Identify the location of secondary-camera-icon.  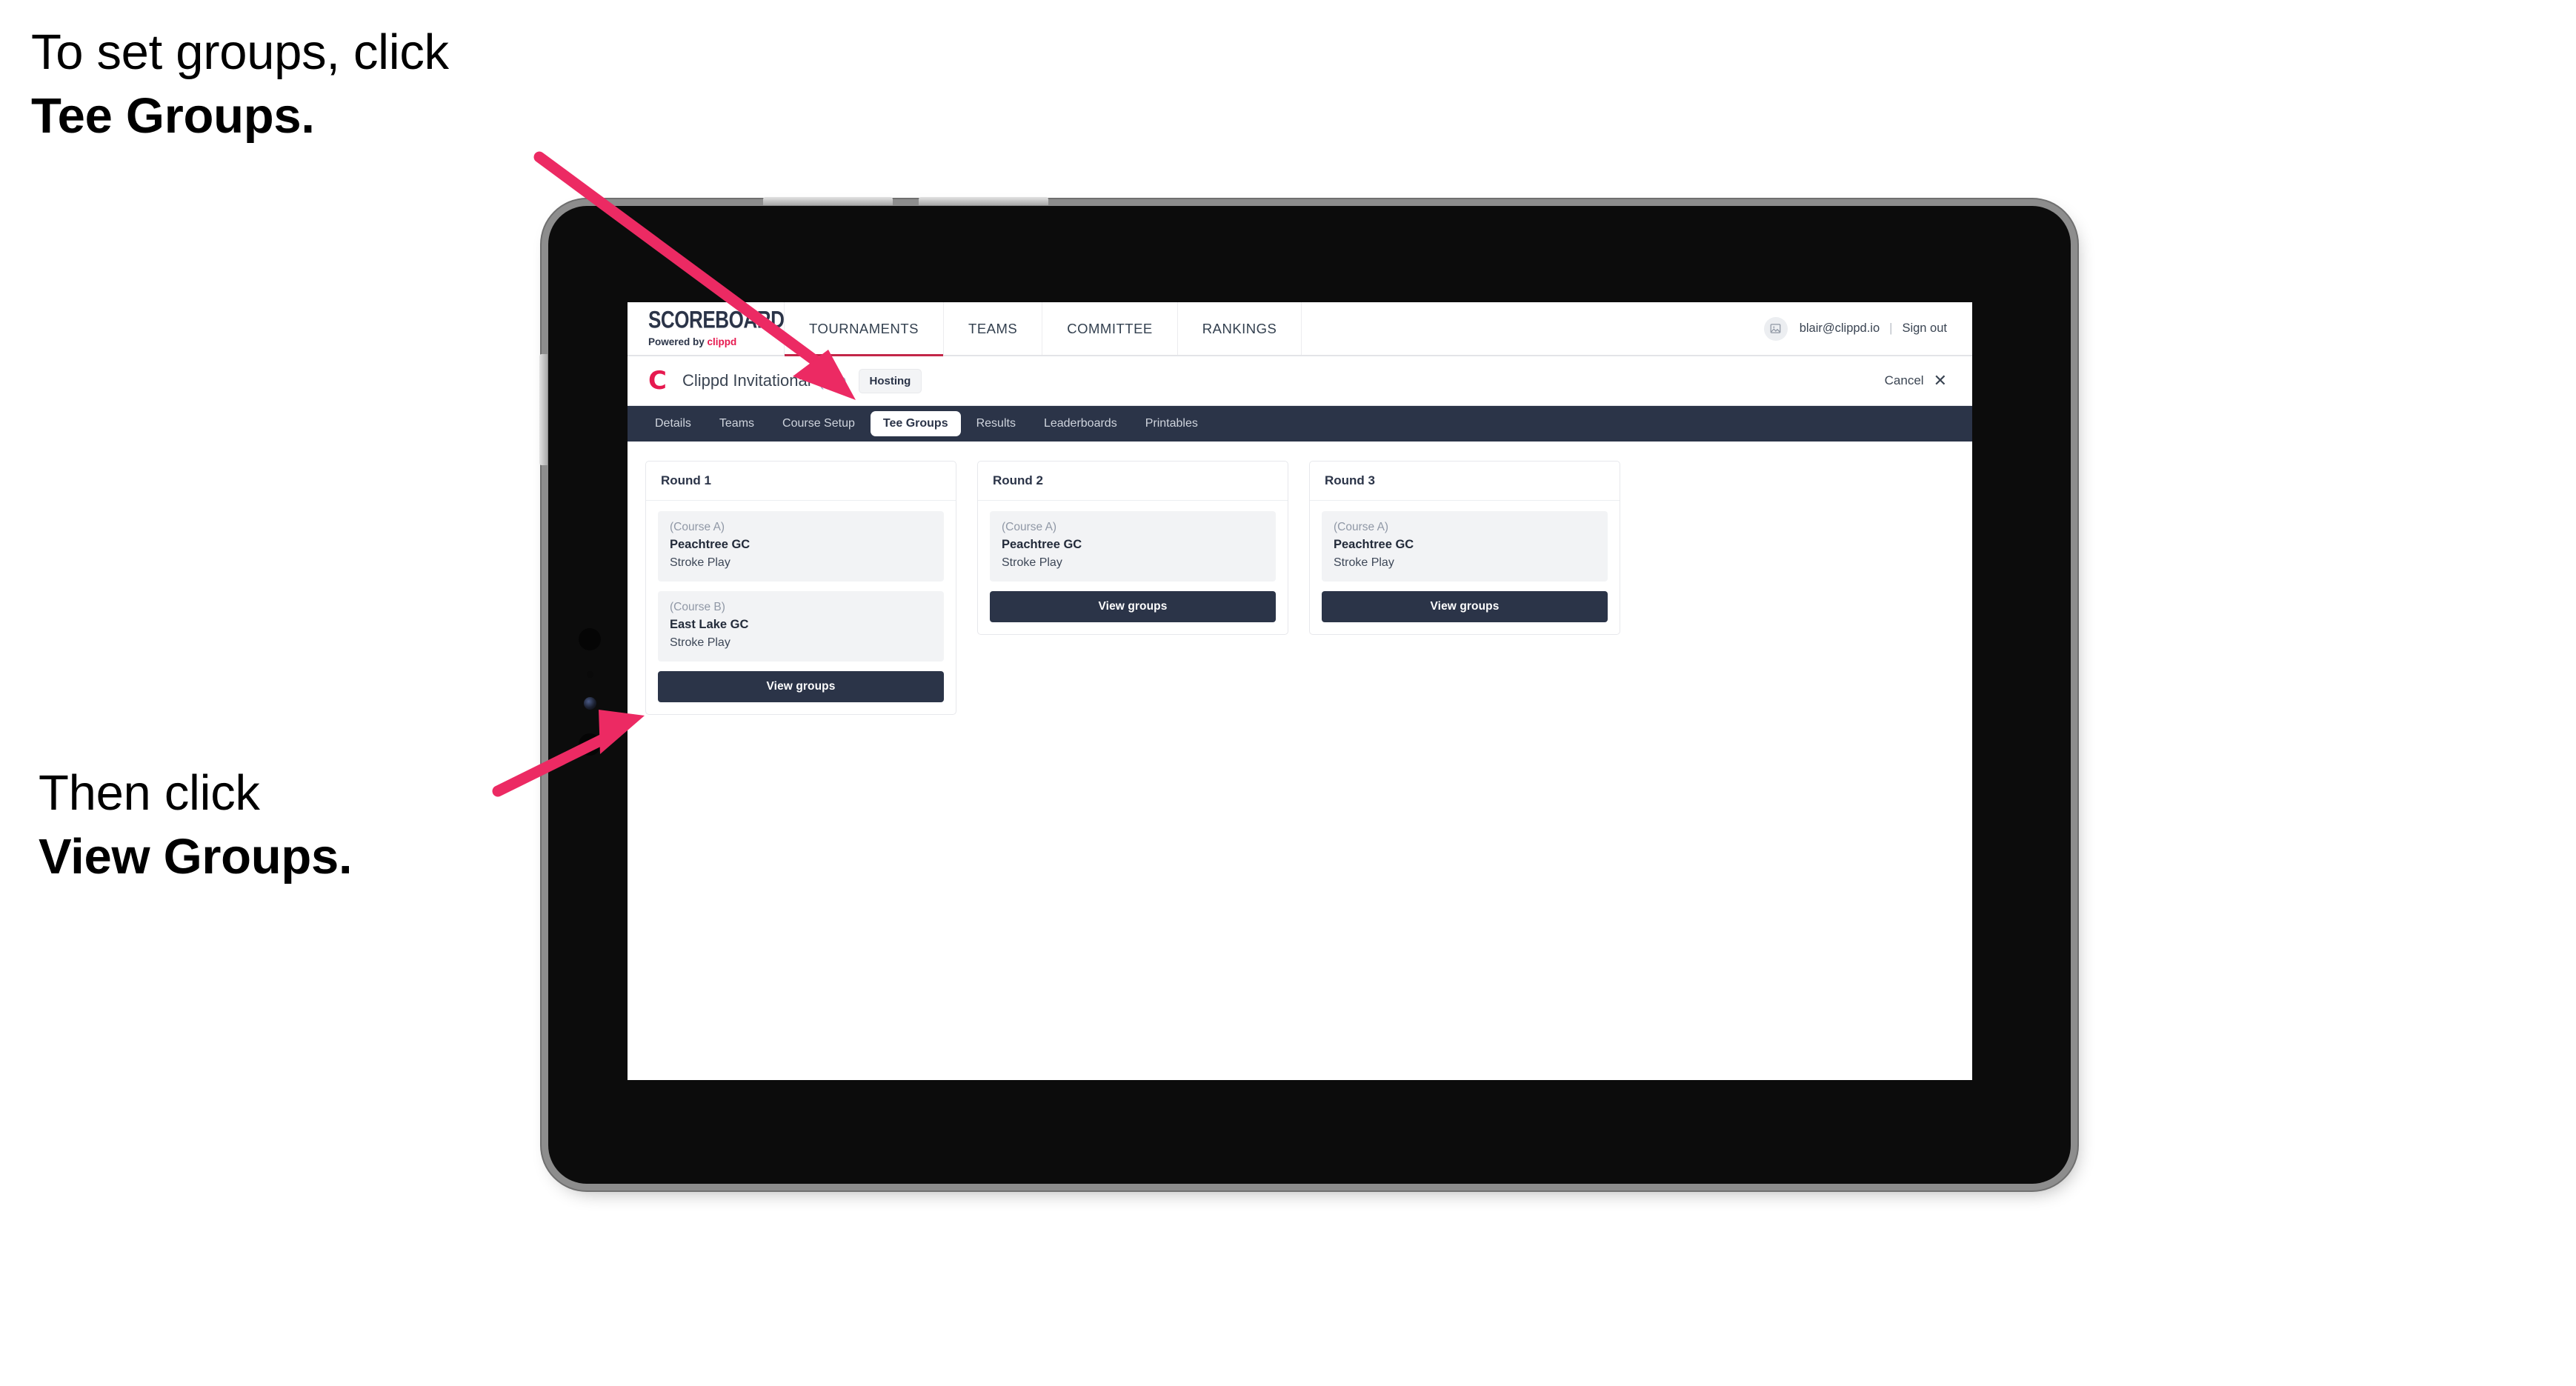
(590, 744).